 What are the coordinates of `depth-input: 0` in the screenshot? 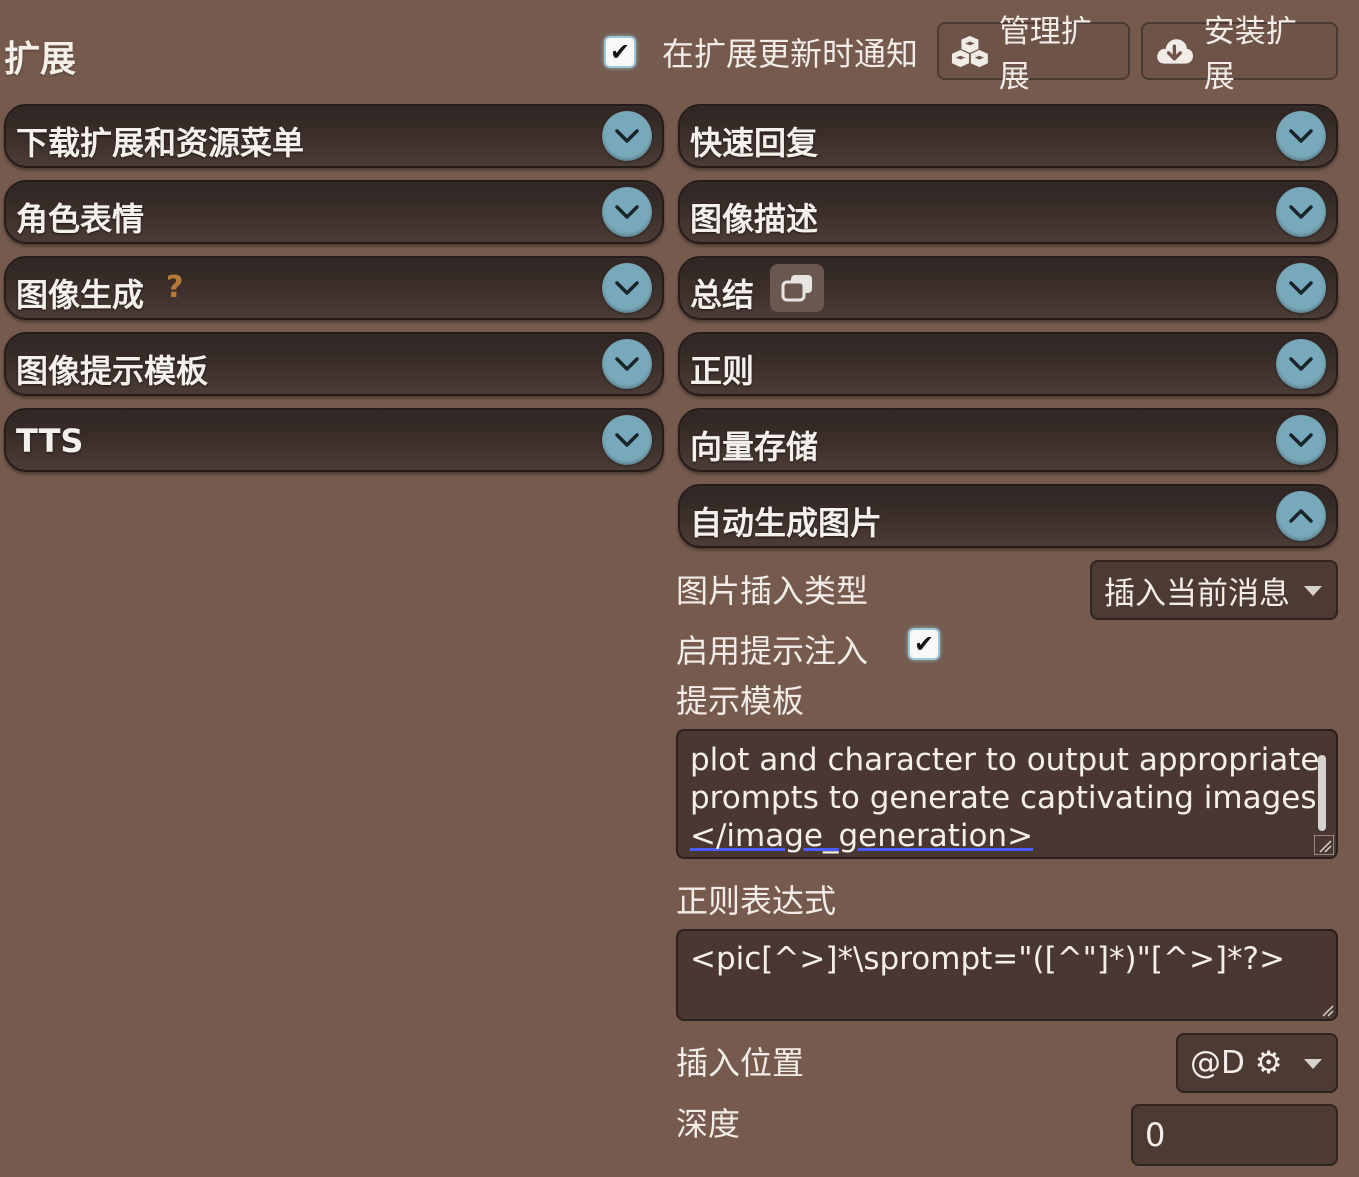 It's located at (1234, 1135).